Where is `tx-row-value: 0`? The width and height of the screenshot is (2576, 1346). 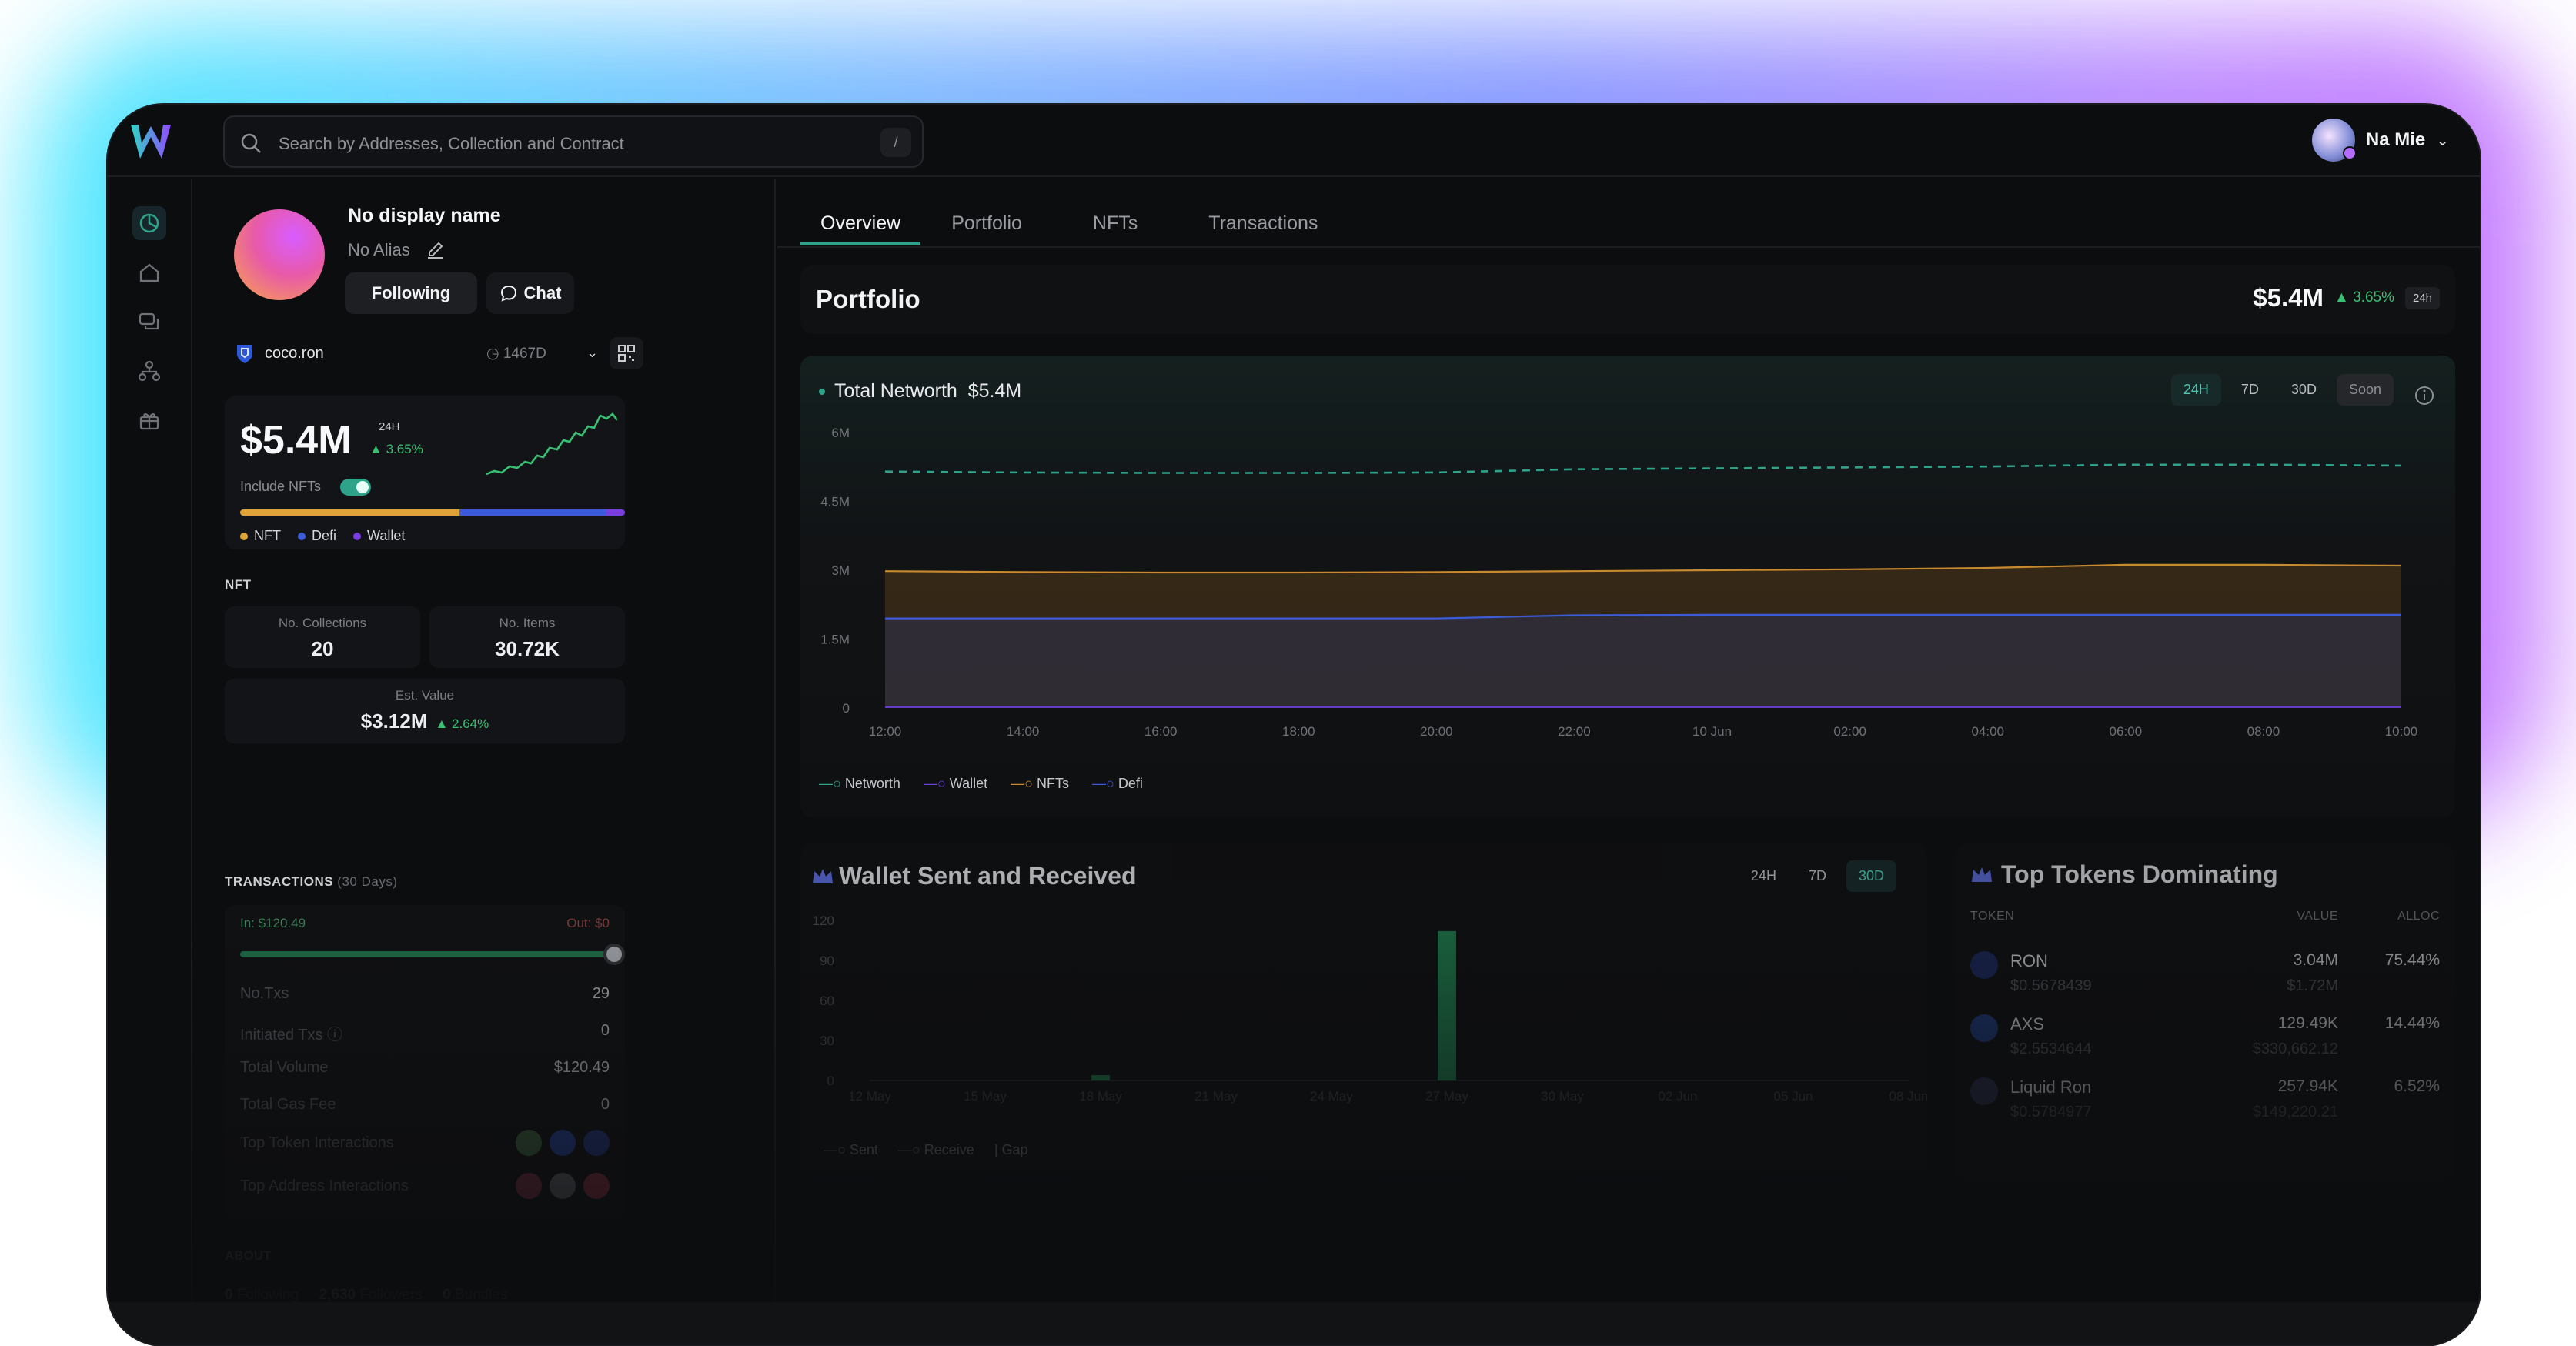 tx-row-value: 0 is located at coordinates (605, 1030).